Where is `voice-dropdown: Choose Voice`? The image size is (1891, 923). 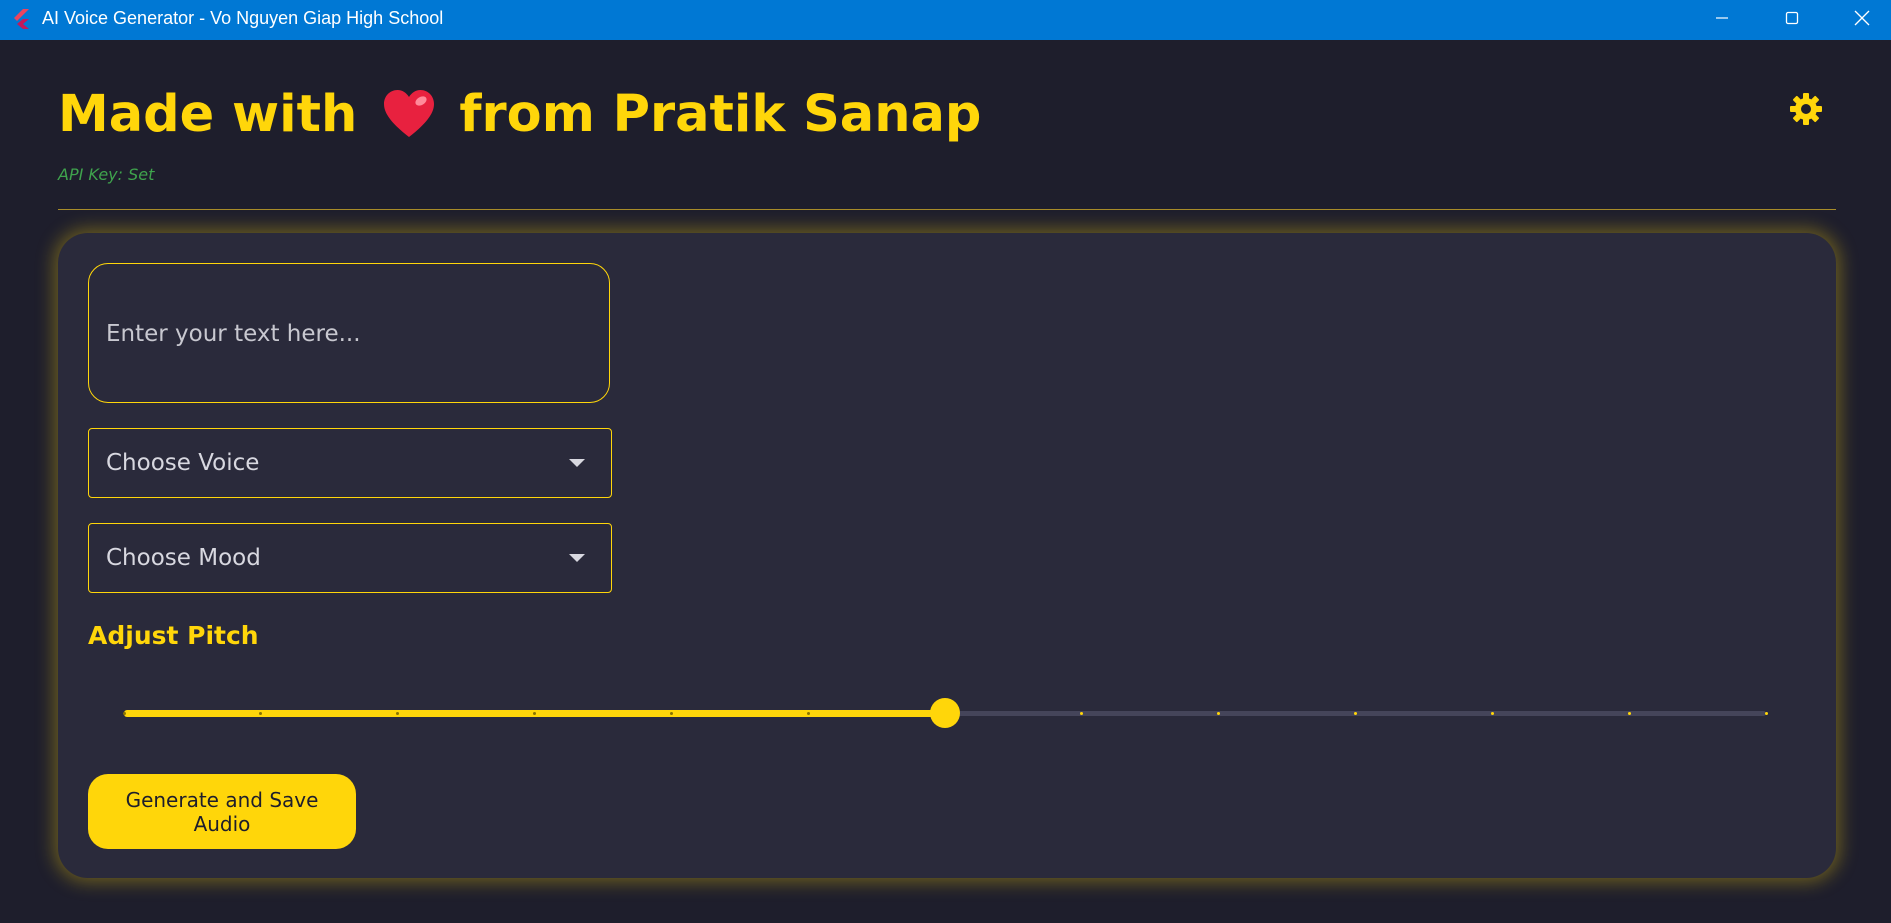
voice-dropdown: Choose Voice is located at coordinates (350, 463).